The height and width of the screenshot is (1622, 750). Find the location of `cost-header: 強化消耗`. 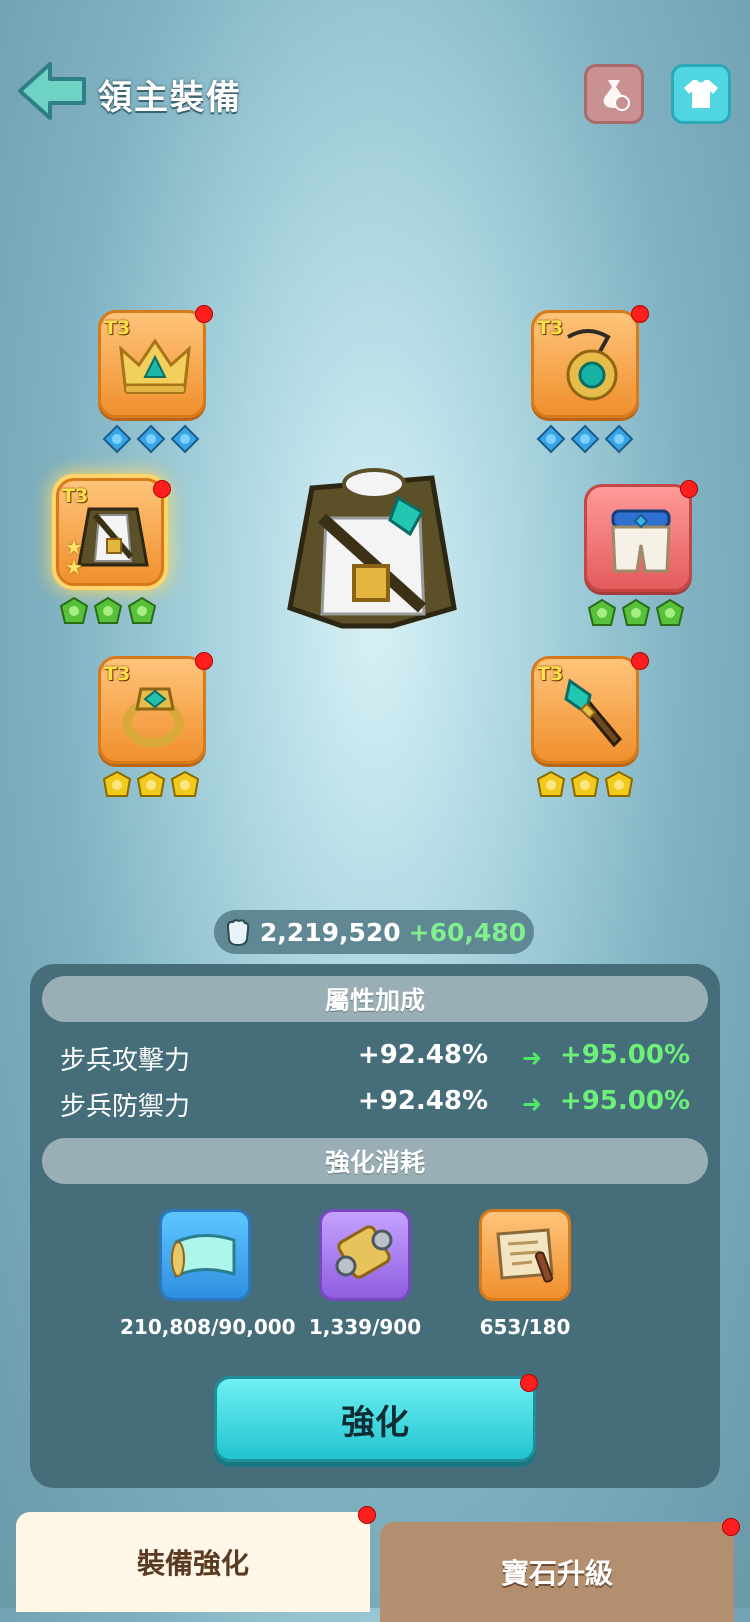

cost-header: 強化消耗 is located at coordinates (375, 1161).